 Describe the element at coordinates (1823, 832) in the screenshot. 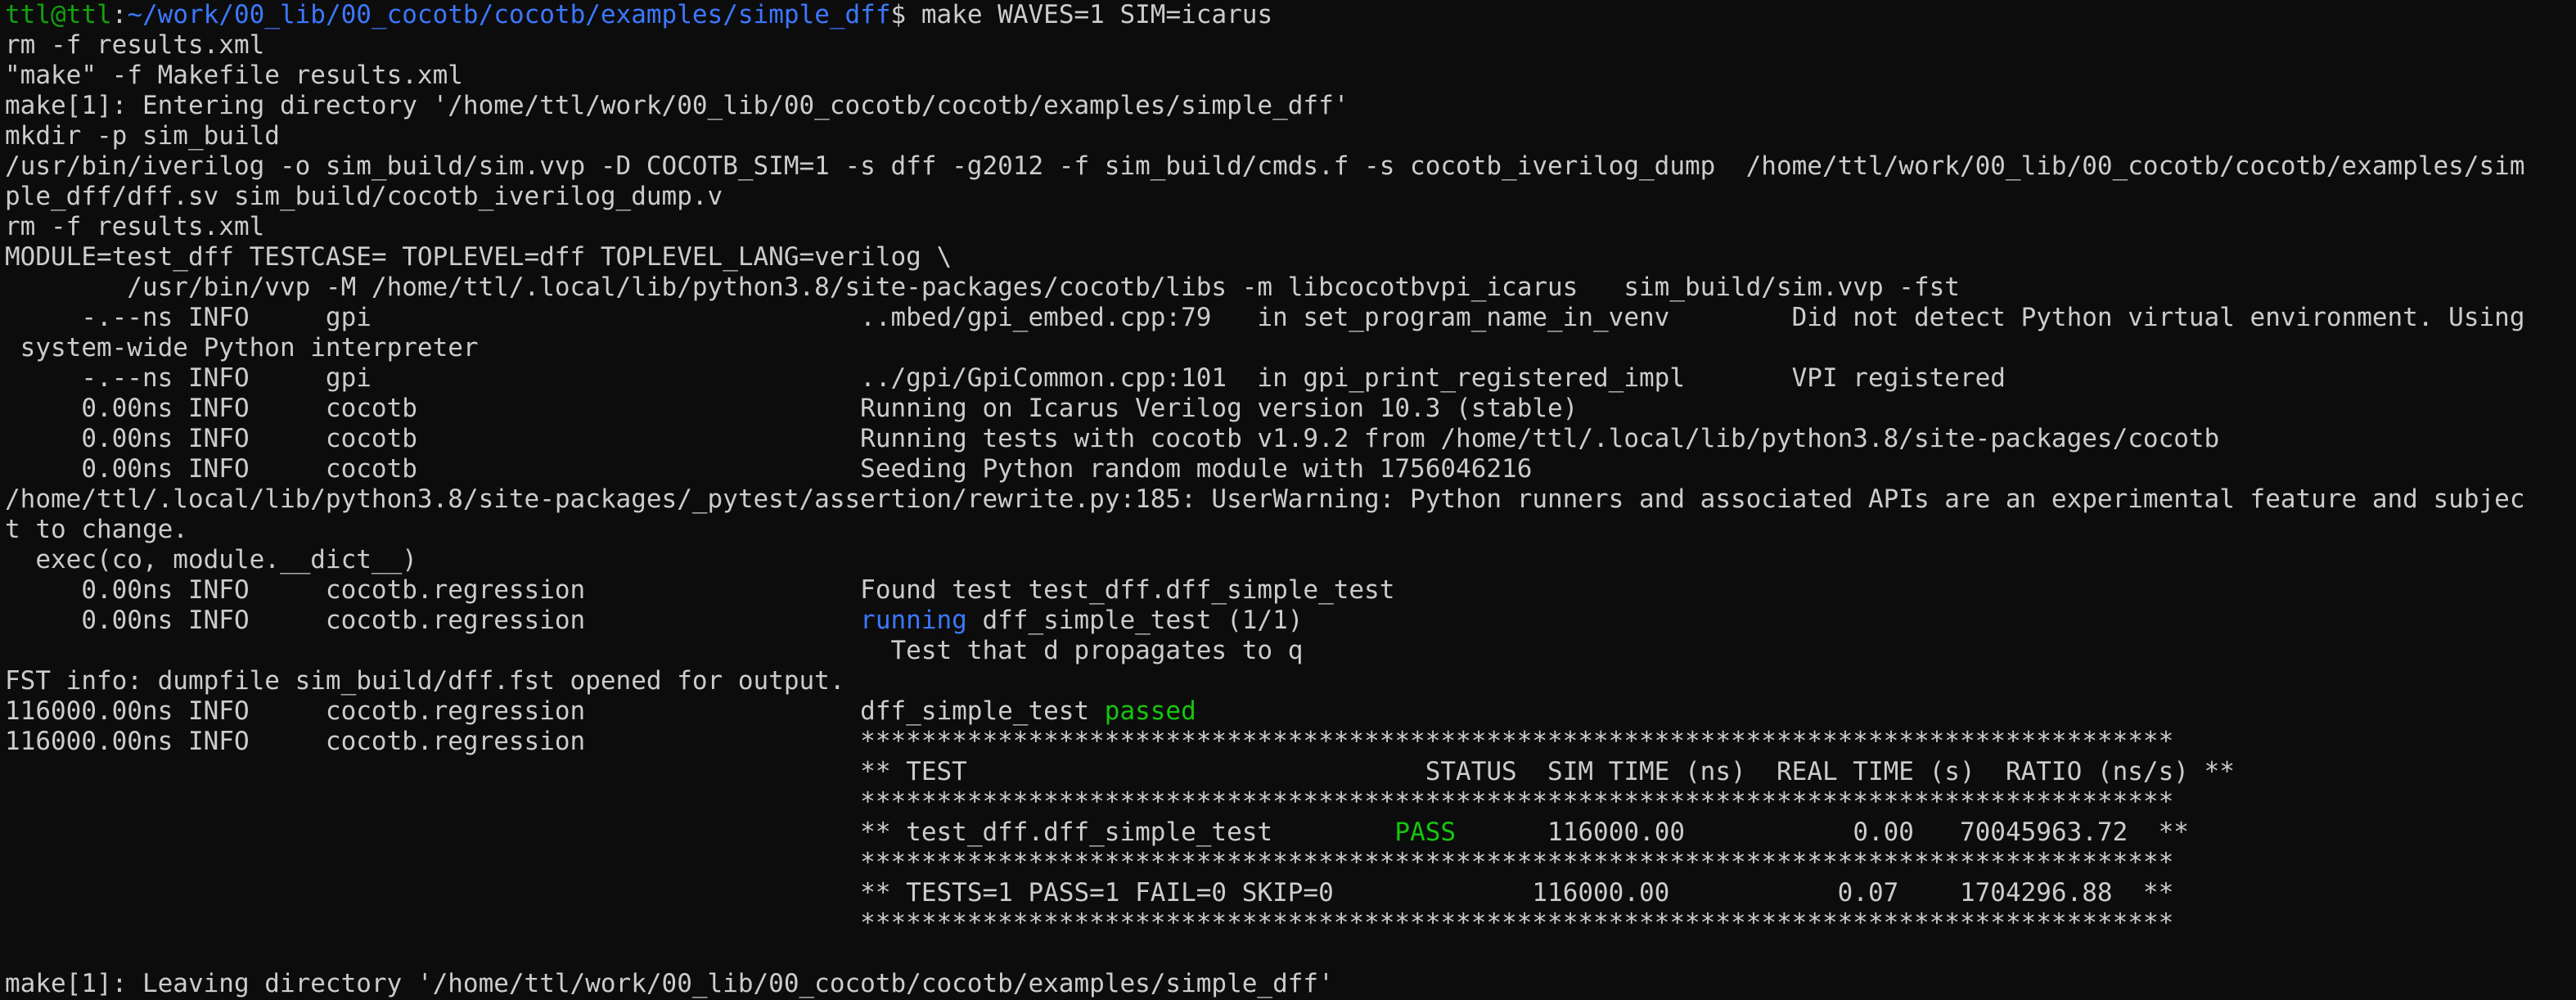

I see `summary-row-suffix: 116000.00 0.00 70045963.72 **` at that location.